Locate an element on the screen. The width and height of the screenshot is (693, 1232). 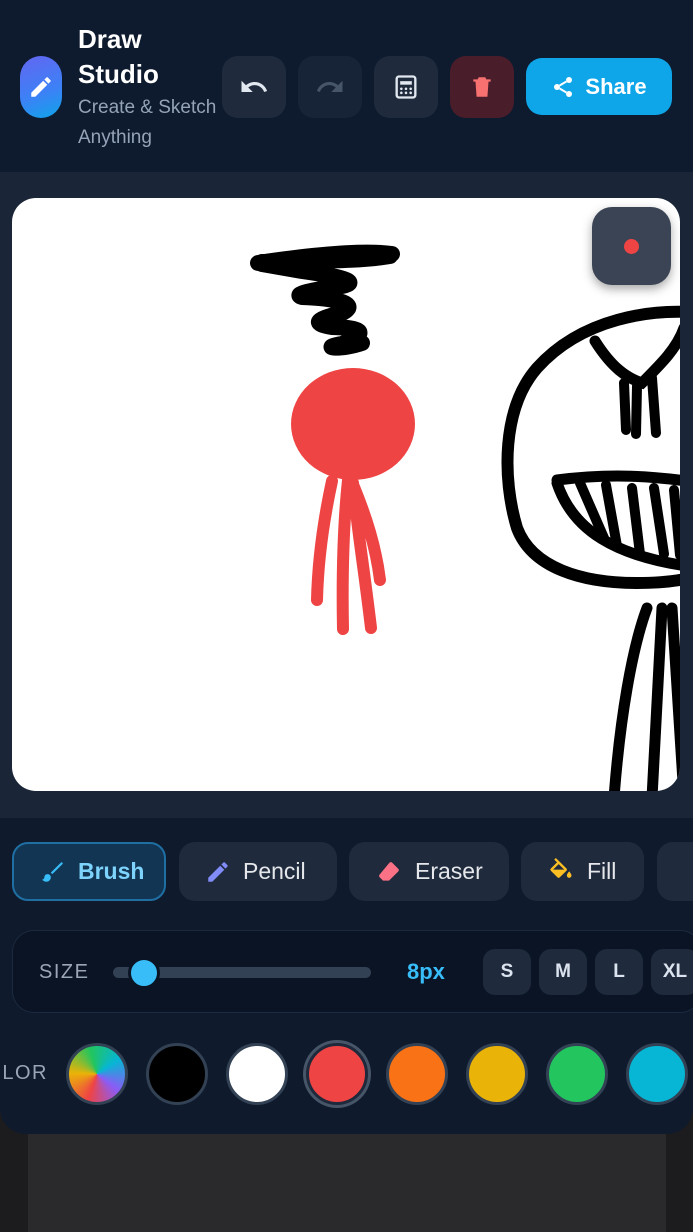
undo-button is located at coordinates (254, 87).